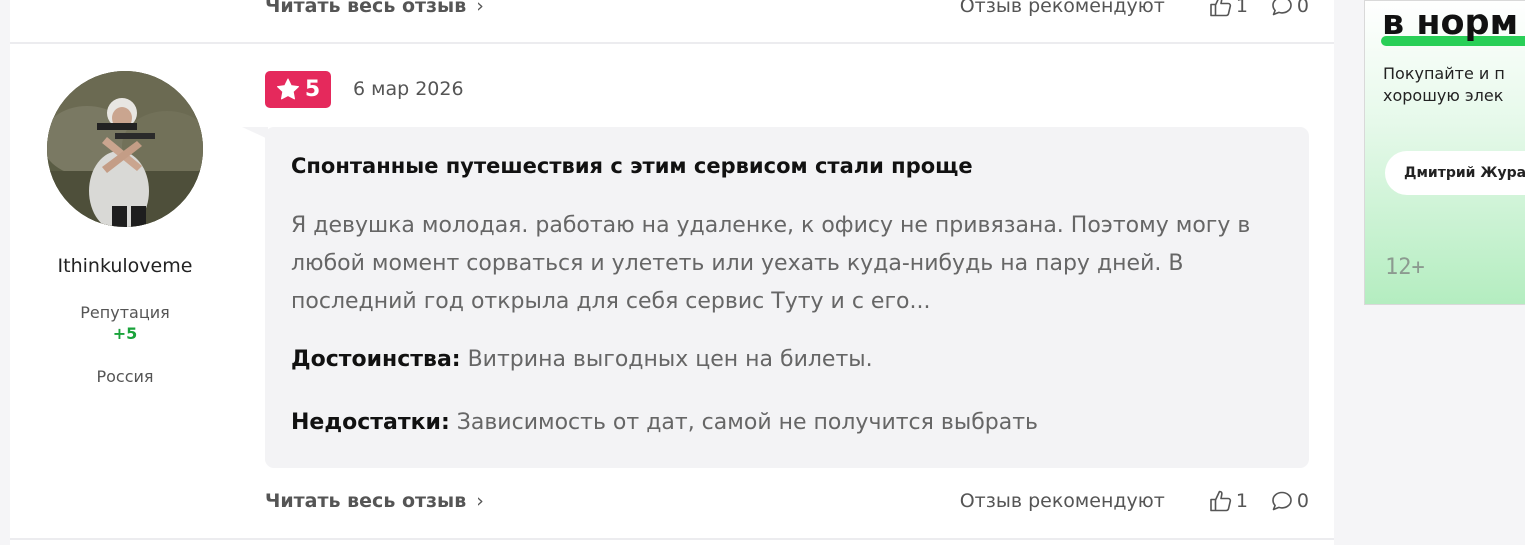  I want to click on avatar, so click(125, 149).